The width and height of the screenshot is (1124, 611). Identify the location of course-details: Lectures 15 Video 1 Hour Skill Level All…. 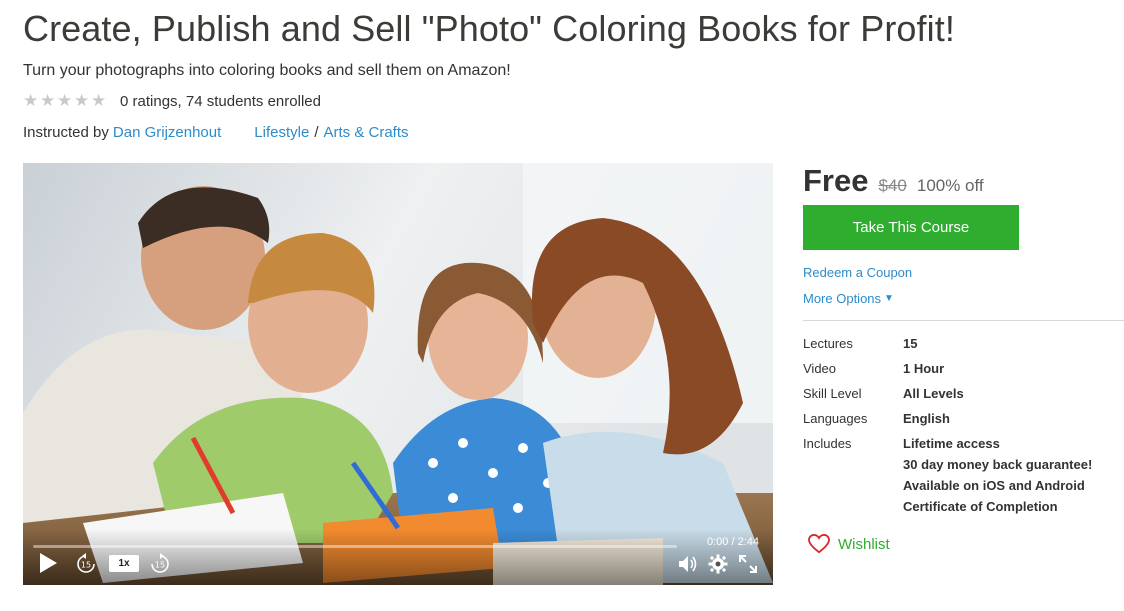
(963, 427).